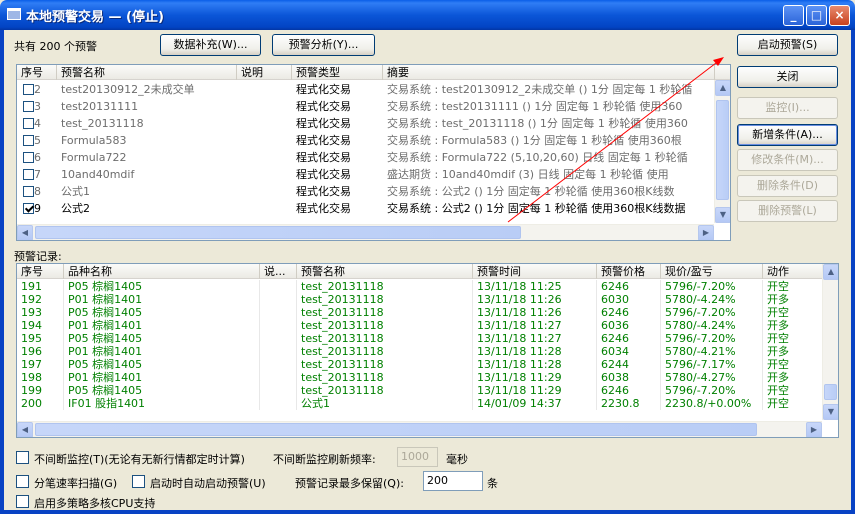 This screenshot has width=855, height=514. Describe the element at coordinates (612, 142) in the screenshot. I see `arrow-line` at that location.